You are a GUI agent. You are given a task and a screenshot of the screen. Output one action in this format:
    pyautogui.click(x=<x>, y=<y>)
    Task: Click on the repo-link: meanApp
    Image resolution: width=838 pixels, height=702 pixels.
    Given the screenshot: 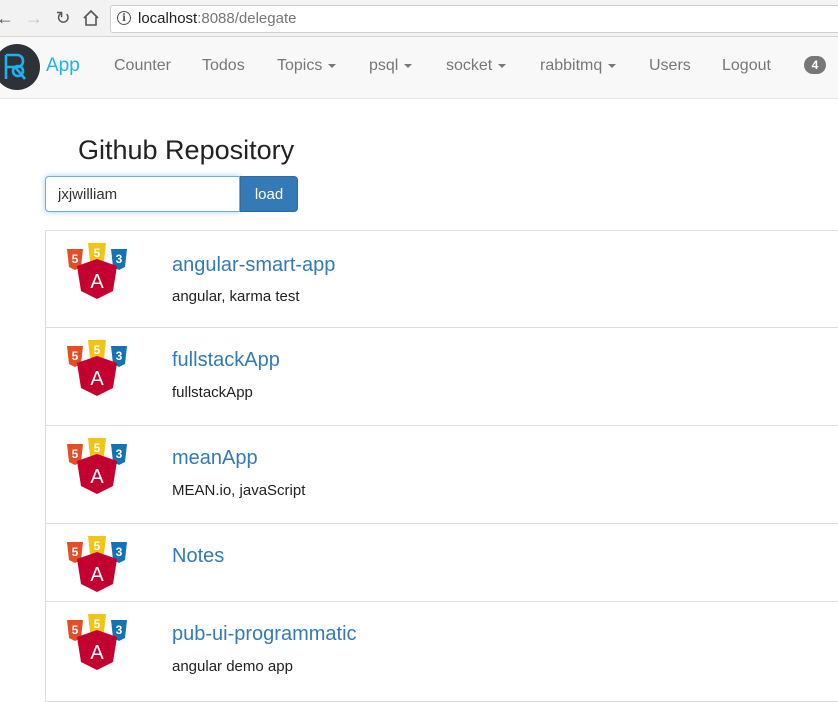 What is the action you would take?
    pyautogui.click(x=215, y=458)
    